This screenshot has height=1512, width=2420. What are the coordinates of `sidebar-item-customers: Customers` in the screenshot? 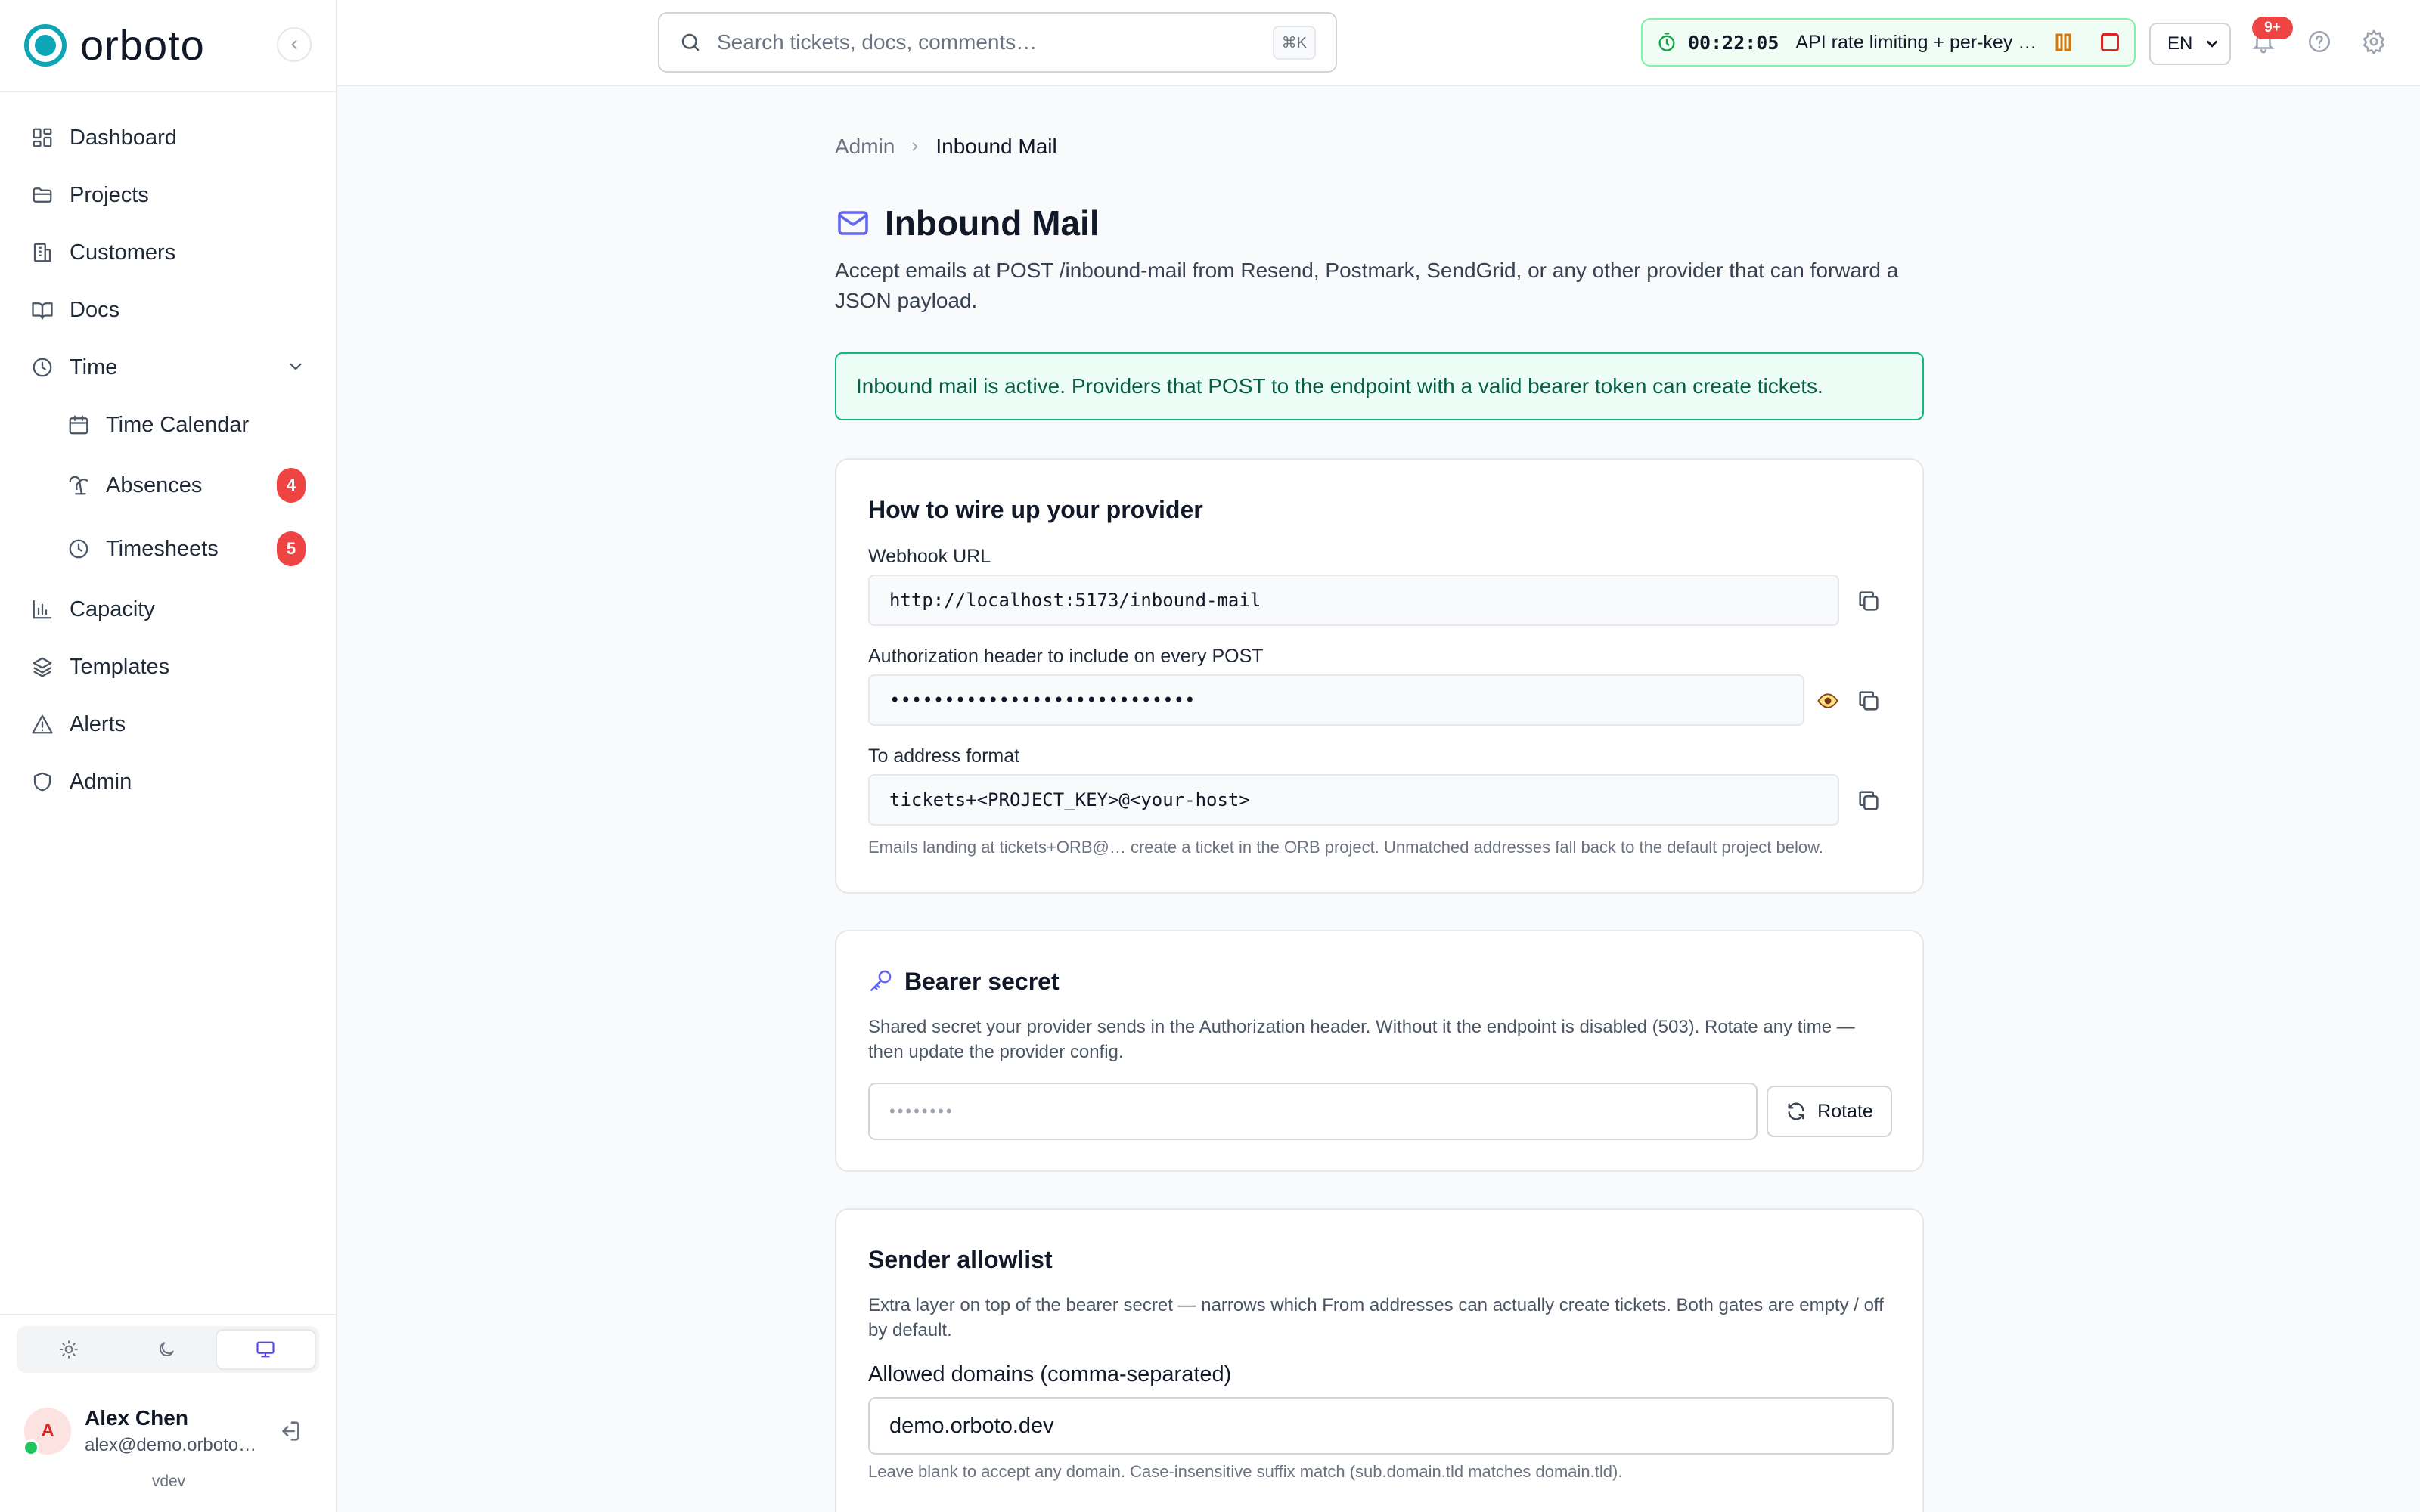 It's located at (102, 253).